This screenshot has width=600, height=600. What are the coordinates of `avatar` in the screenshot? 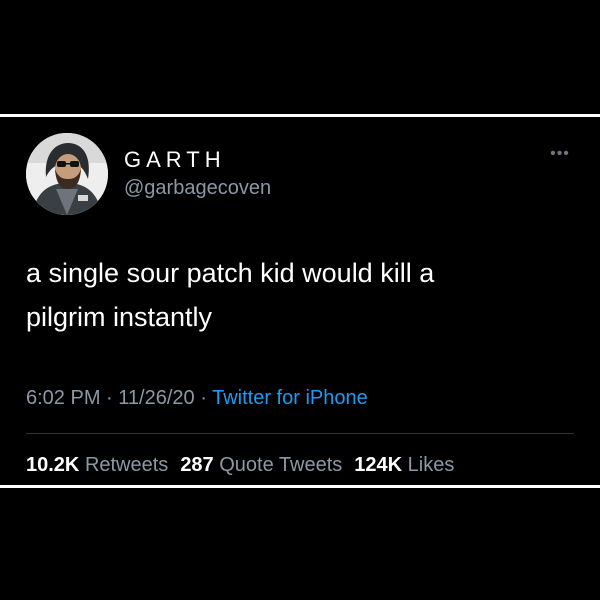 It's located at (67, 174).